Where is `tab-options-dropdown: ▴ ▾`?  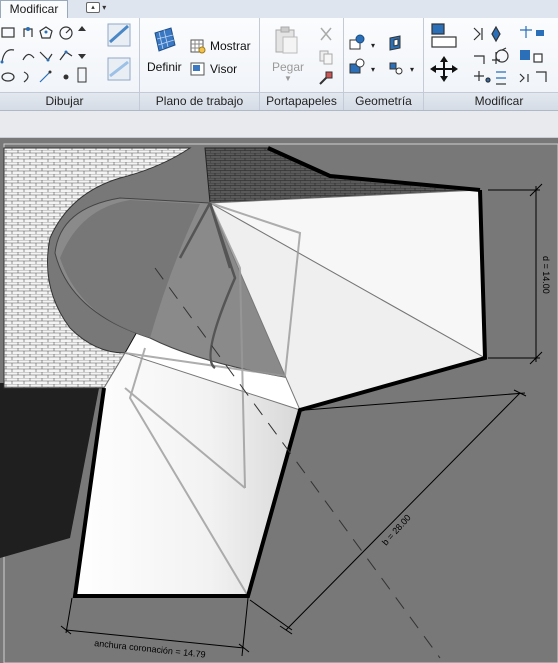
tab-options-dropdown: ▴ ▾ is located at coordinates (101, 8).